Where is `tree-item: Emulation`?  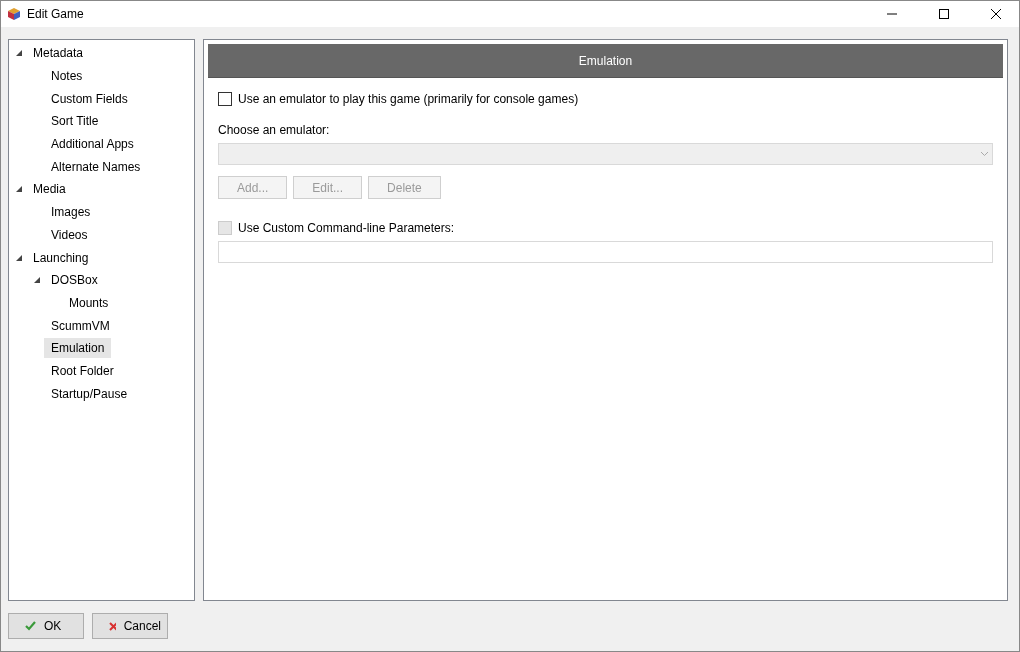 tree-item: Emulation is located at coordinates (78, 348).